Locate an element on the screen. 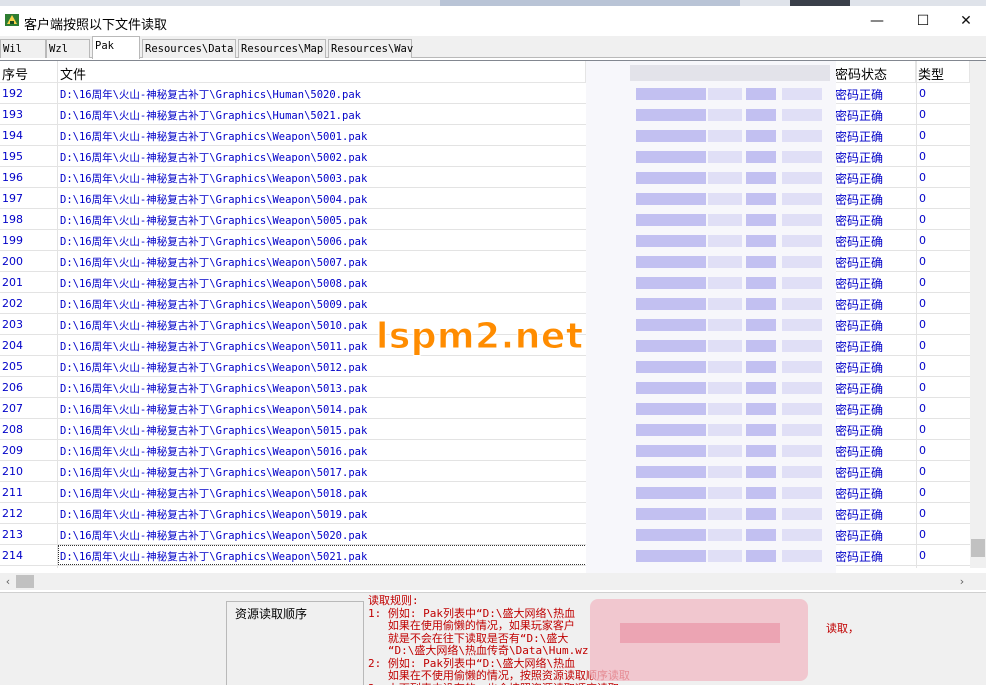  tab-resources-map: Resources\Map is located at coordinates (282, 48).